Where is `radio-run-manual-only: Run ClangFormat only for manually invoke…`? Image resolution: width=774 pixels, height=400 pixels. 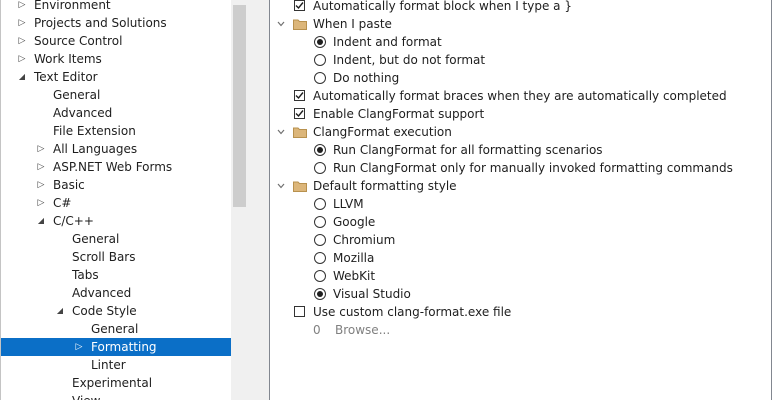 radio-run-manual-only: Run ClangFormat only for manually invoke… is located at coordinates (520, 168).